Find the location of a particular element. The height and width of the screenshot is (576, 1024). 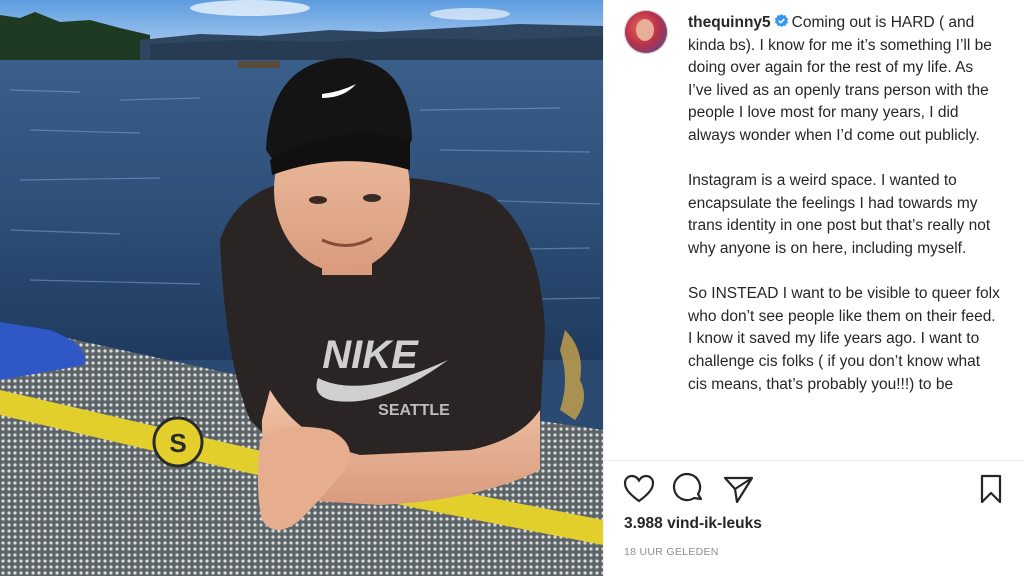

divider is located at coordinates (814, 460).